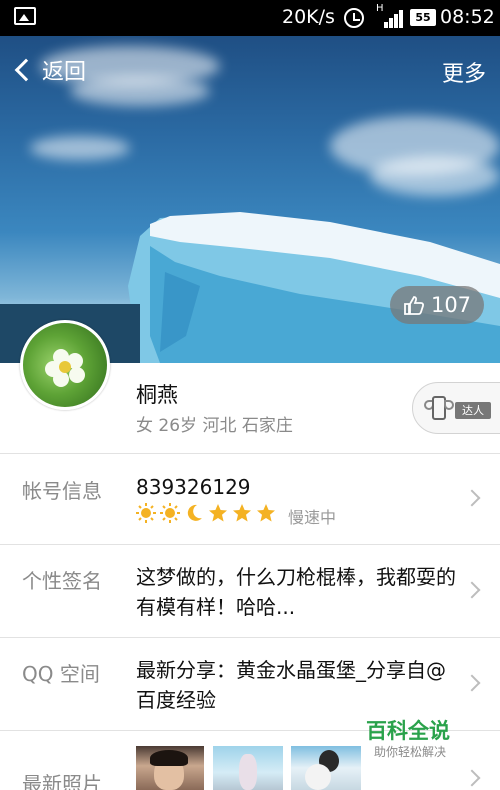 This screenshot has width=500, height=790. I want to click on watermark-subtitle: 助你轻松解决, so click(410, 752).